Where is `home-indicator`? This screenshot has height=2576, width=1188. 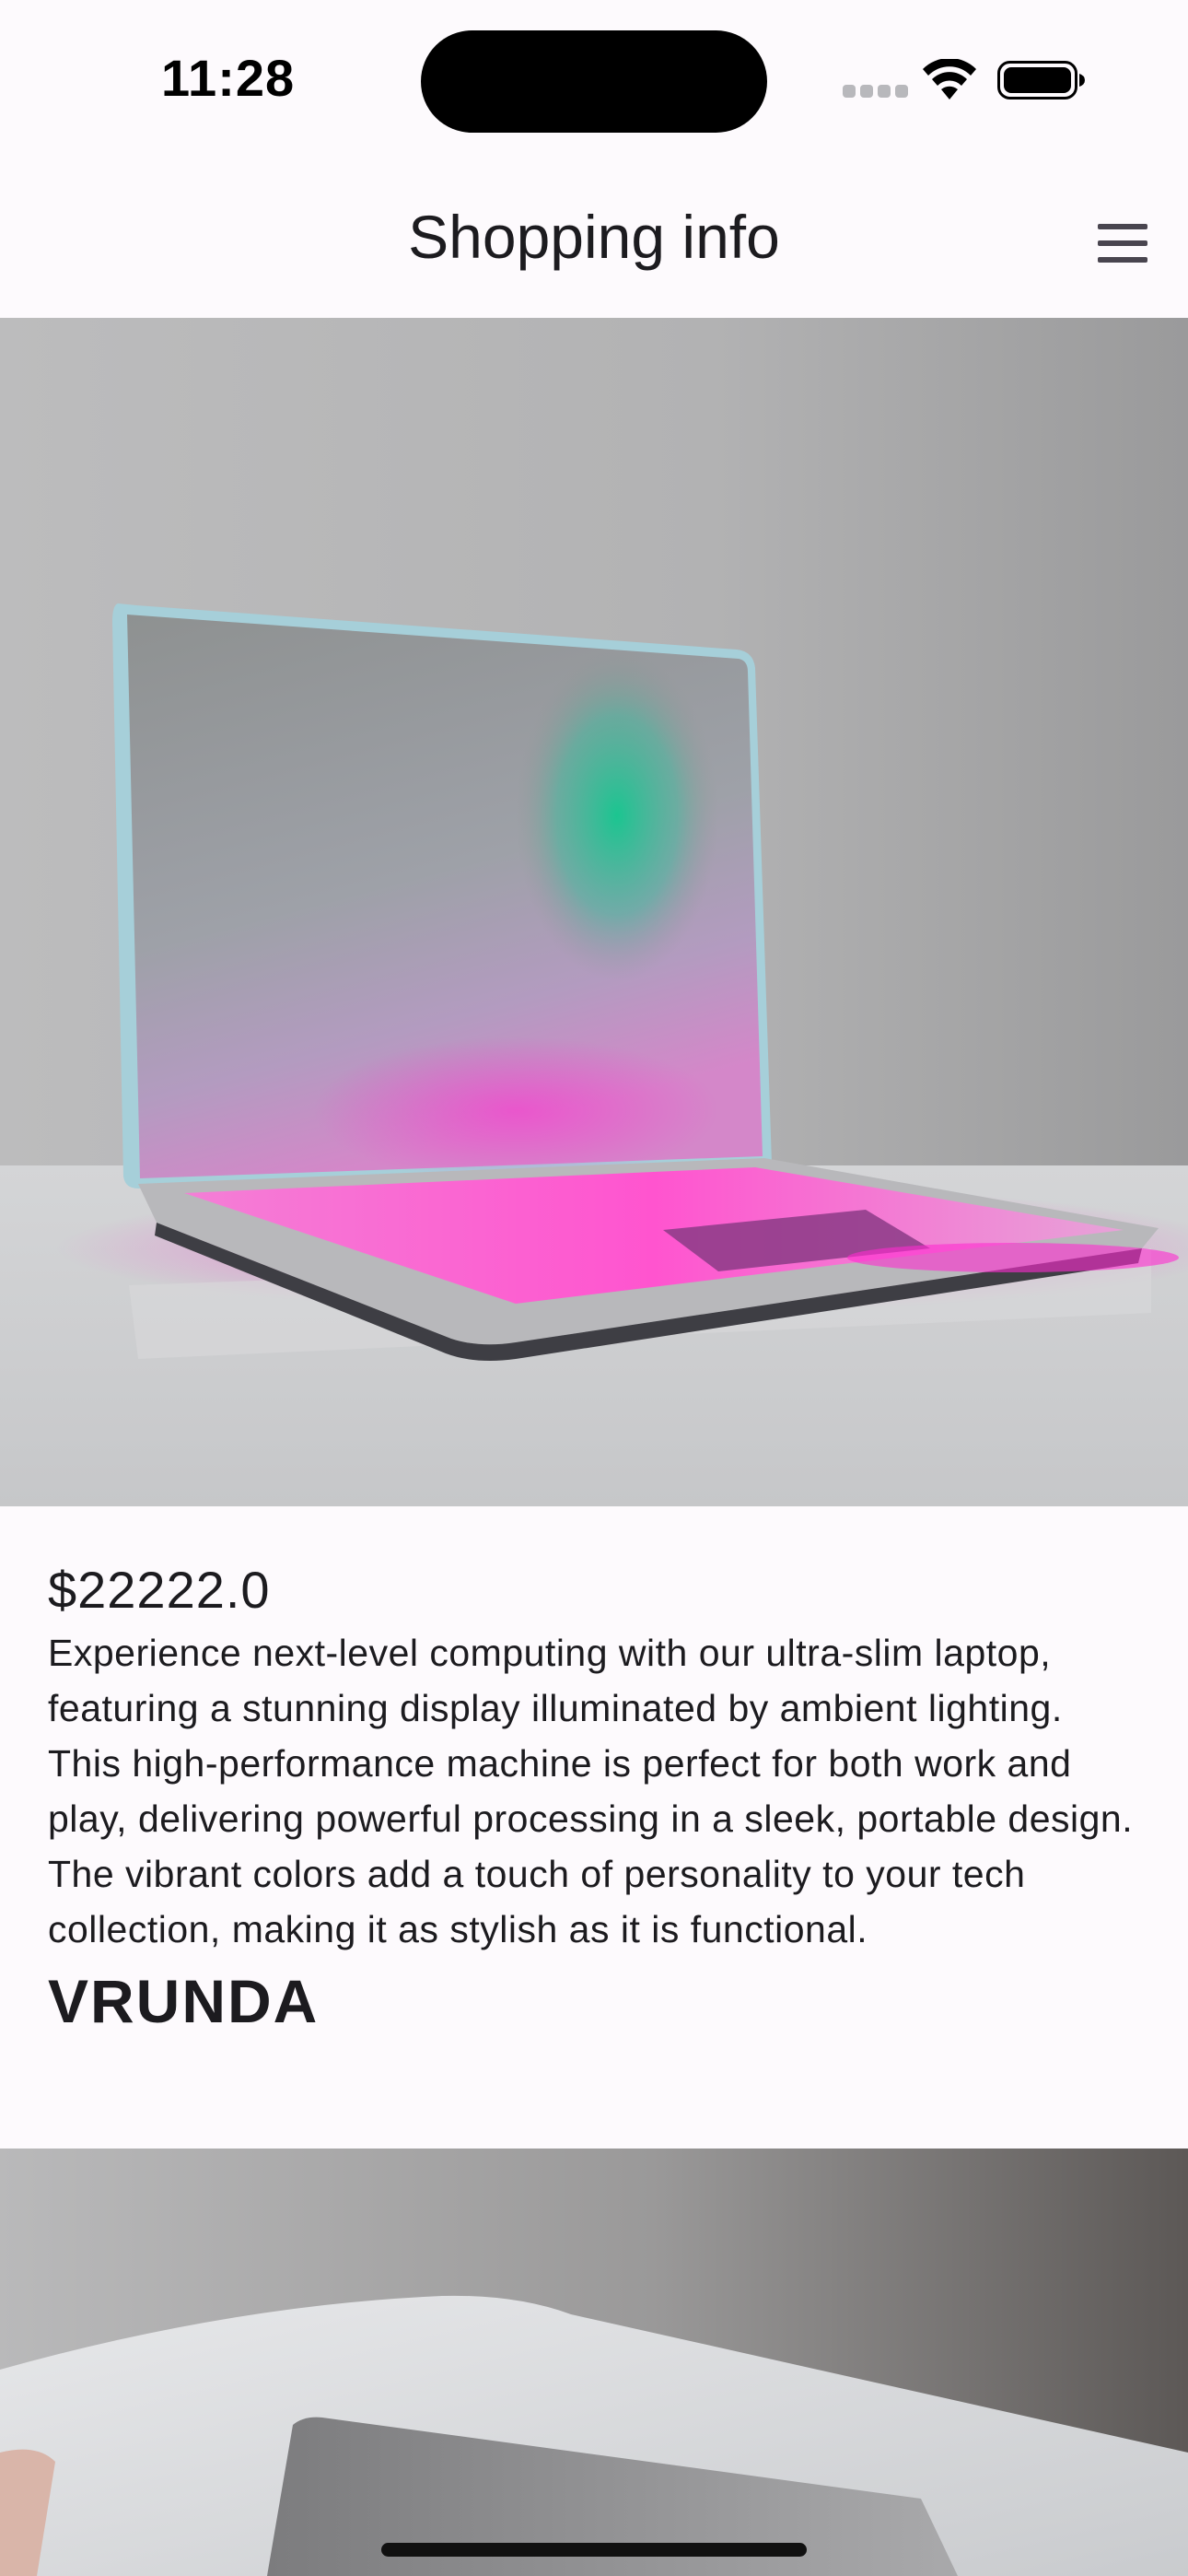
home-indicator is located at coordinates (594, 2550).